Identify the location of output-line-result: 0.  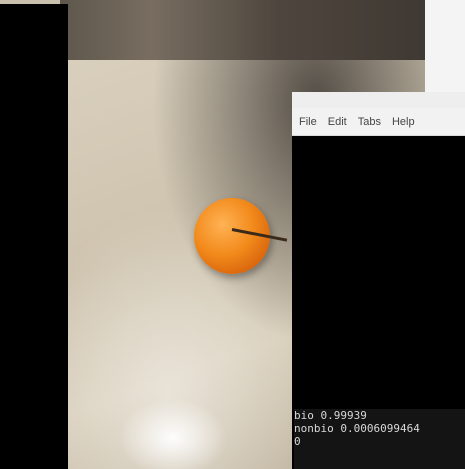
(297, 441).